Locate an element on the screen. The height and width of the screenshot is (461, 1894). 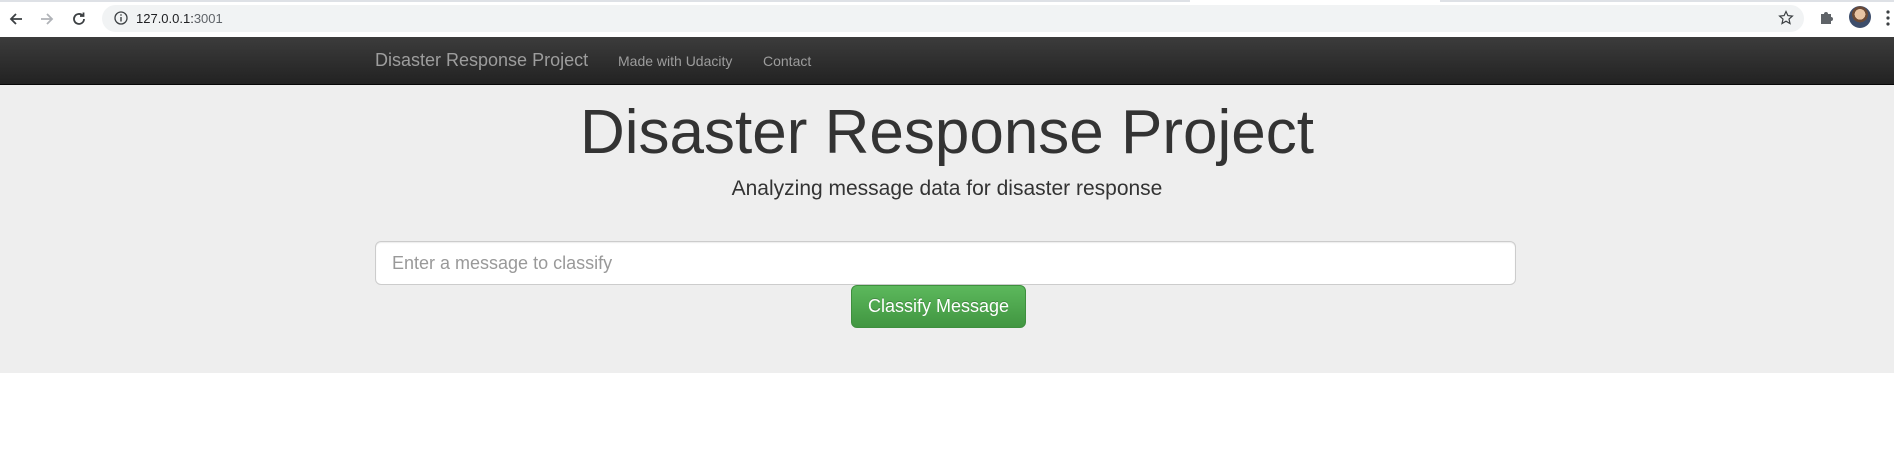
tabstrip-edge is located at coordinates (947, 1).